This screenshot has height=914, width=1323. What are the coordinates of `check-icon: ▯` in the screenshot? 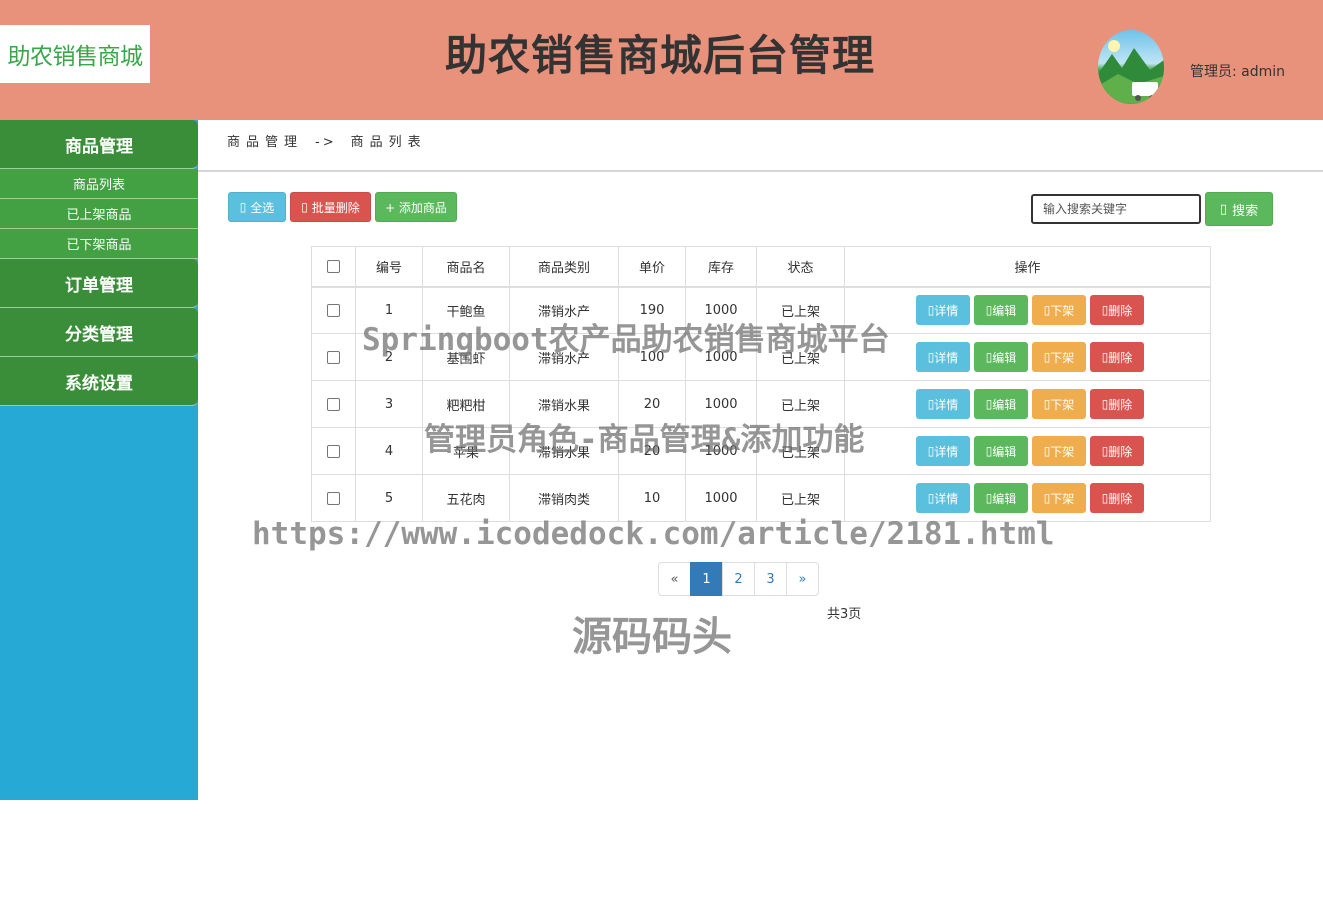 It's located at (243, 207).